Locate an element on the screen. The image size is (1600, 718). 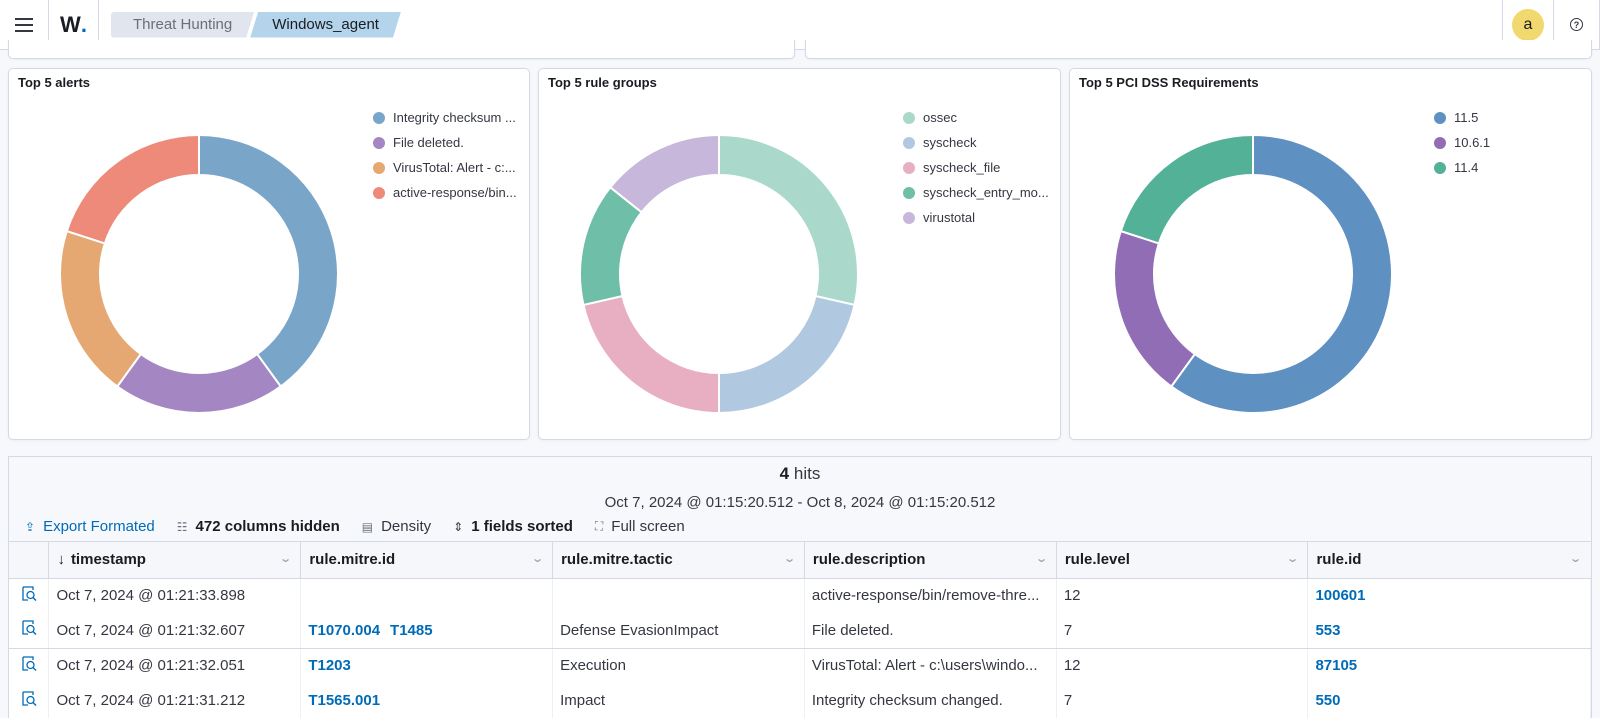
cell-rule-id-link: 87105 is located at coordinates (1449, 665).